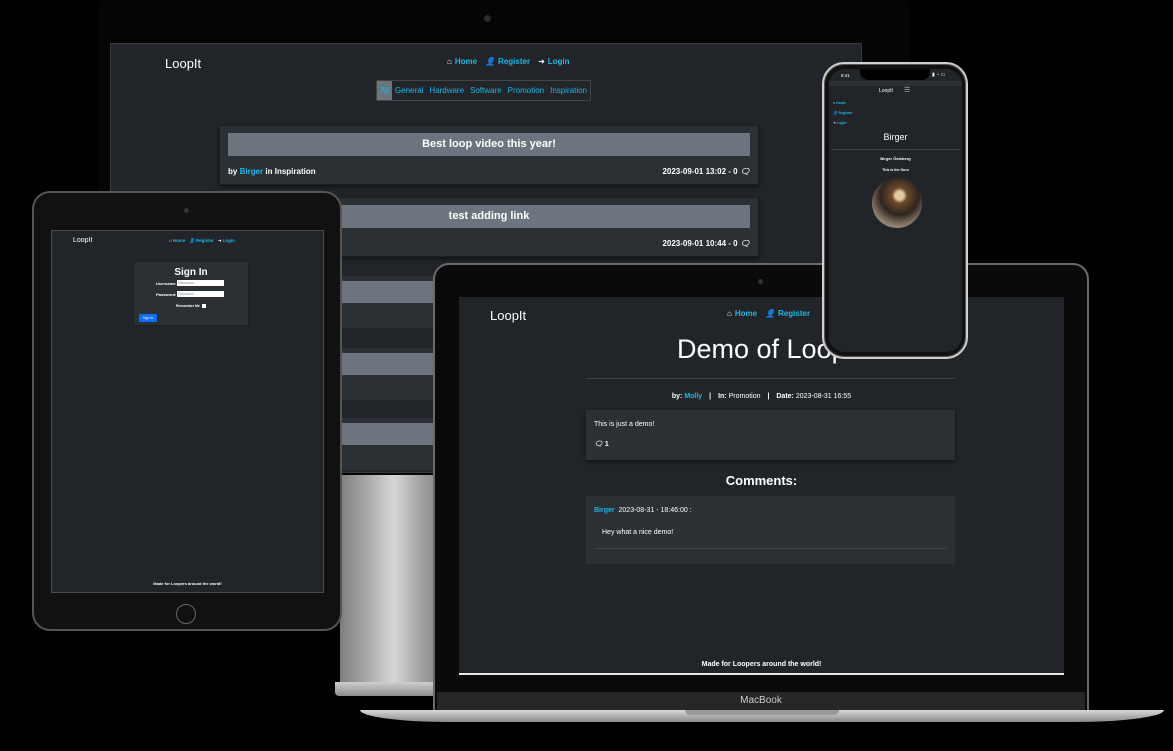 This screenshot has width=1173, height=751. What do you see at coordinates (886, 91) in the screenshot?
I see `phone-brand-logo: LoopIt` at bounding box center [886, 91].